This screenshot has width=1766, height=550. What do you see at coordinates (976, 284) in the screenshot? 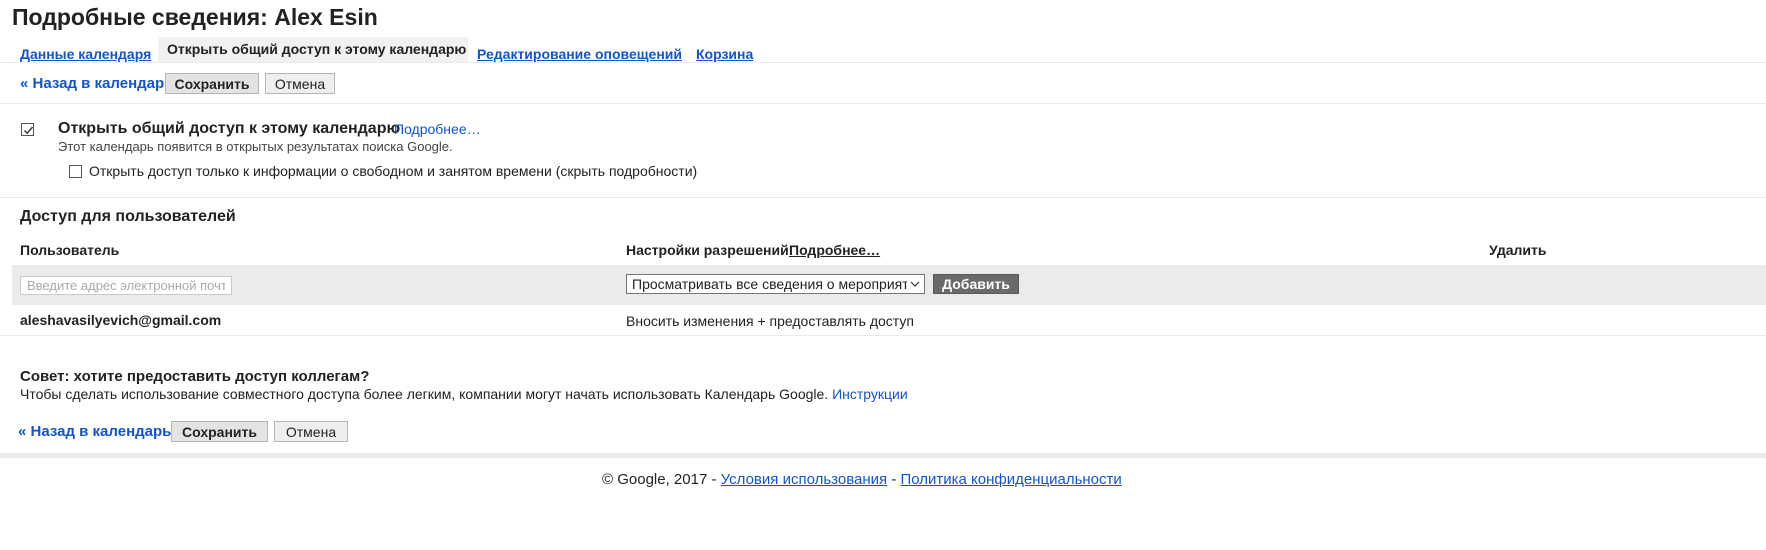
I see `add-user-button: Добавить` at bounding box center [976, 284].